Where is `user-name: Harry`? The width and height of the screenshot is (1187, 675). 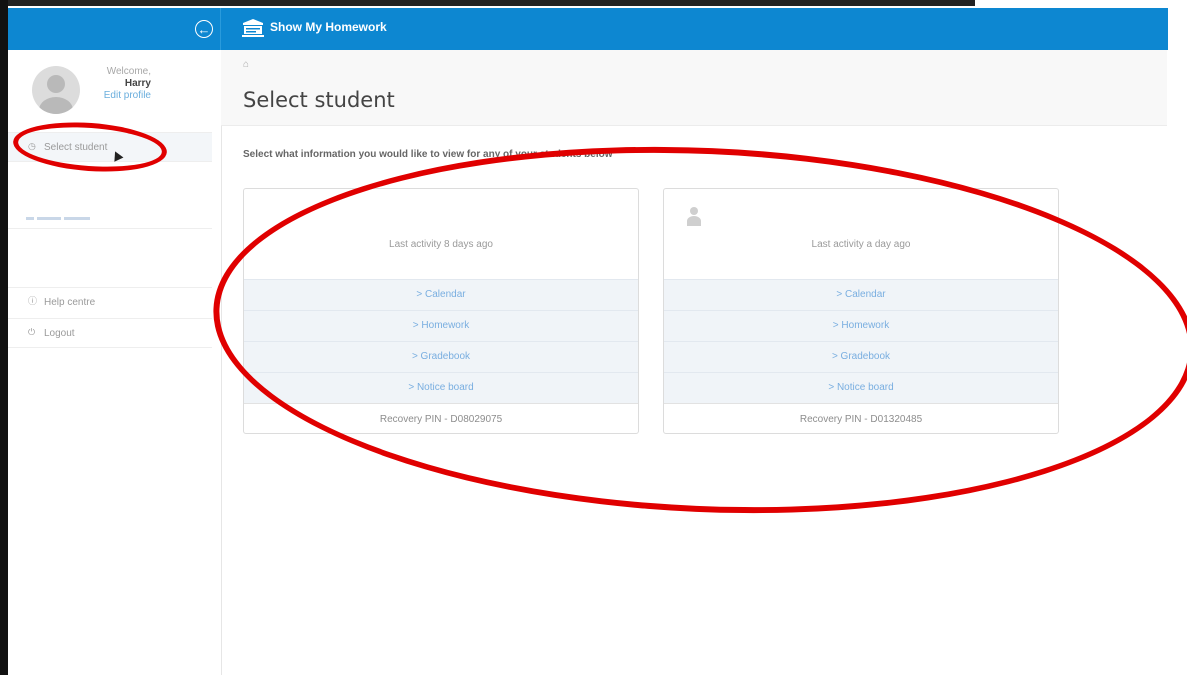
user-name: Harry is located at coordinates (137, 83).